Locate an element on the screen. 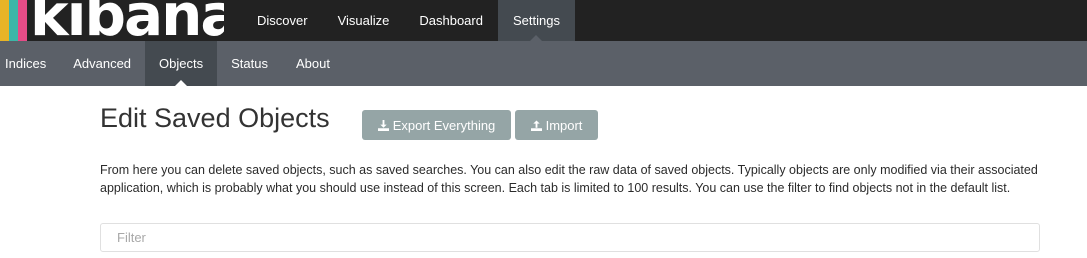 The image size is (1087, 258). import-button: Import is located at coordinates (556, 125).